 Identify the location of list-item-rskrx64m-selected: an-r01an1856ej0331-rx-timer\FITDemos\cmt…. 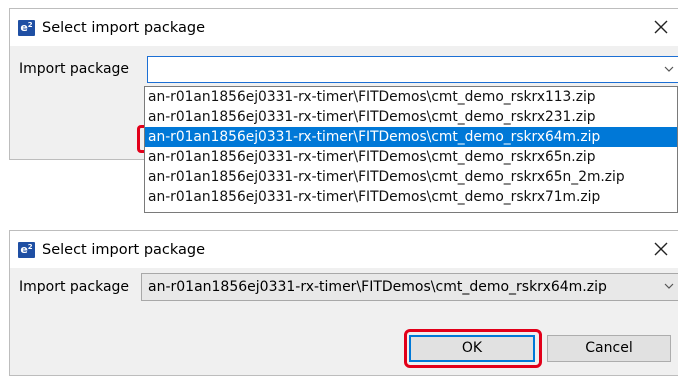
(411, 137).